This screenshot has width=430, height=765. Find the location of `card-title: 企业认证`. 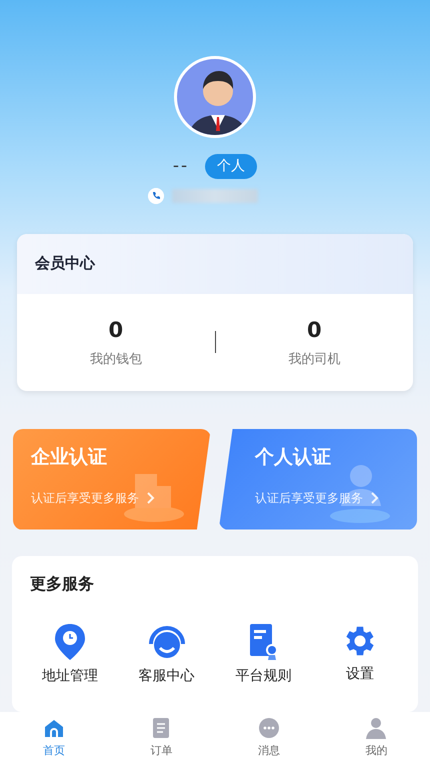

card-title: 企业认证 is located at coordinates (69, 457).